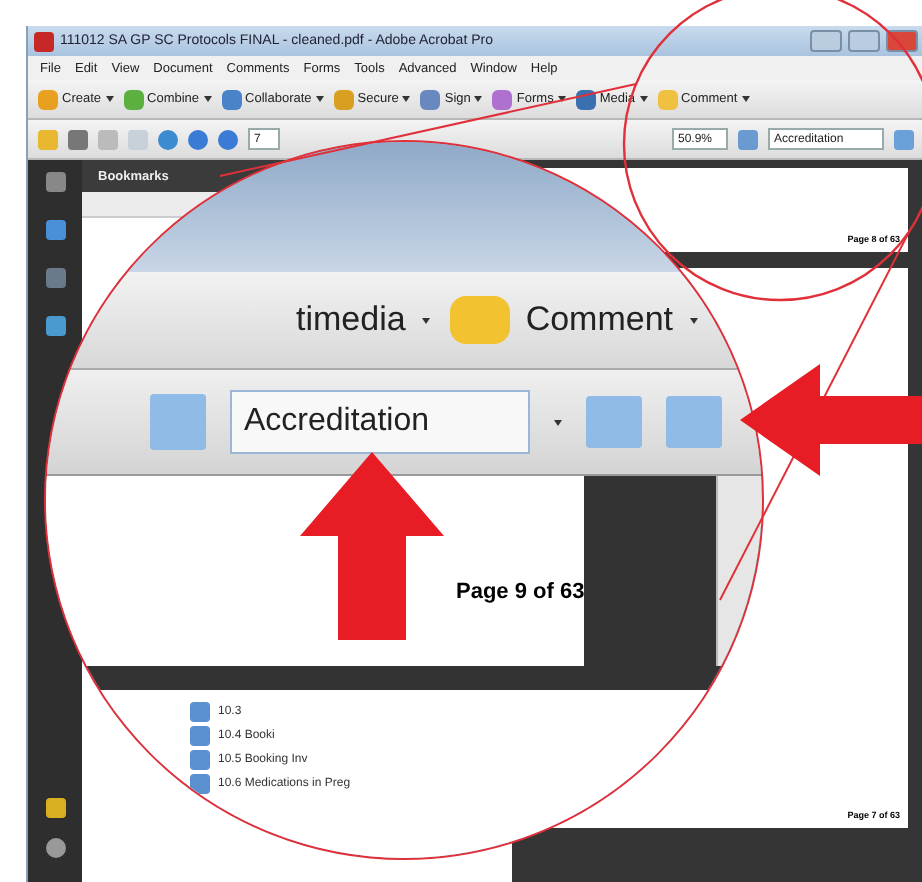 This screenshot has height=882, width=922. Describe the element at coordinates (380, 422) in the screenshot. I see `search-field: Accreditation` at that location.